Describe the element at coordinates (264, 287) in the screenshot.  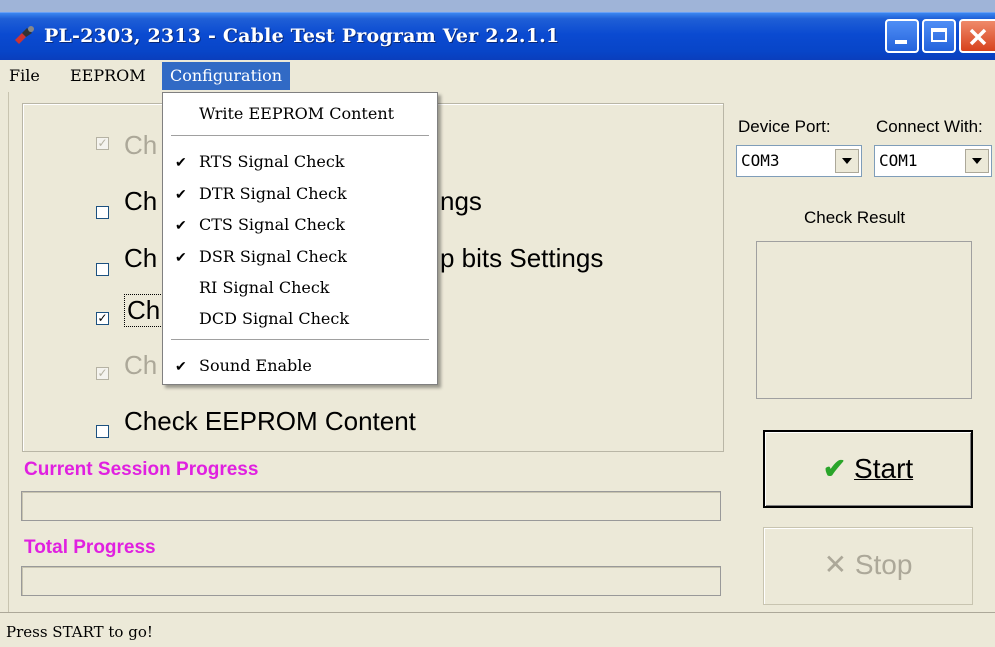
I see `menu-item-ri-check: RI Signal Check` at that location.